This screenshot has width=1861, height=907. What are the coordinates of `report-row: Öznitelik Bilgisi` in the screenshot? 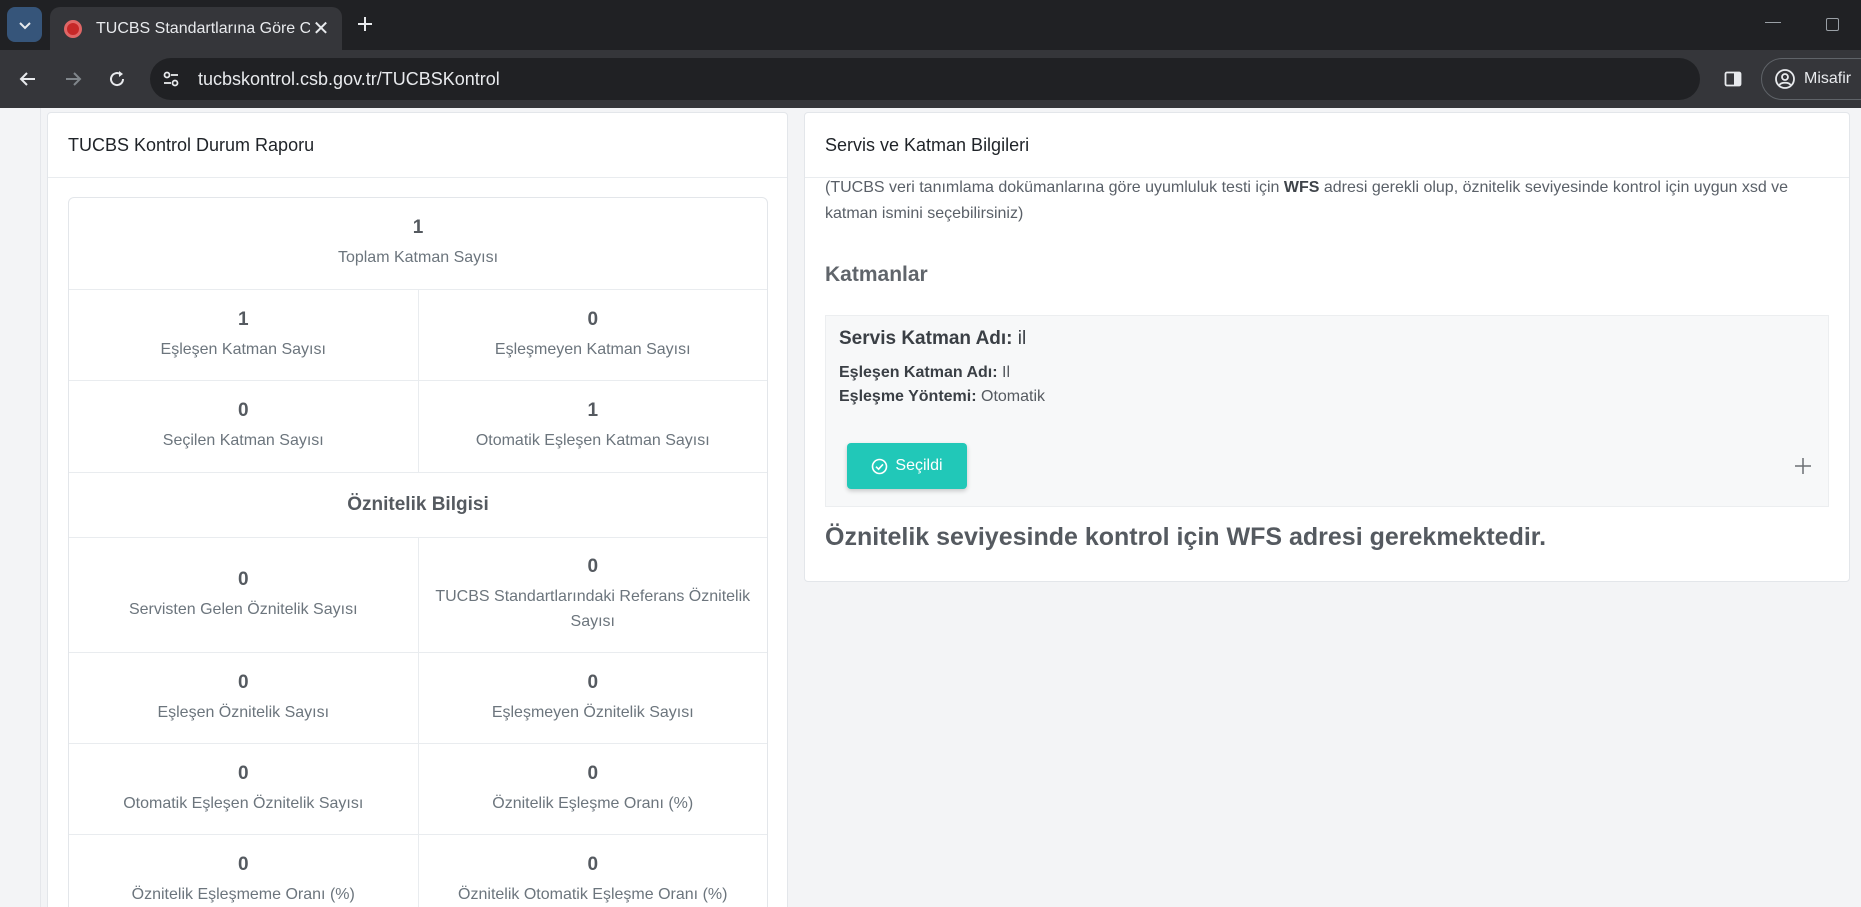 It's located at (418, 505).